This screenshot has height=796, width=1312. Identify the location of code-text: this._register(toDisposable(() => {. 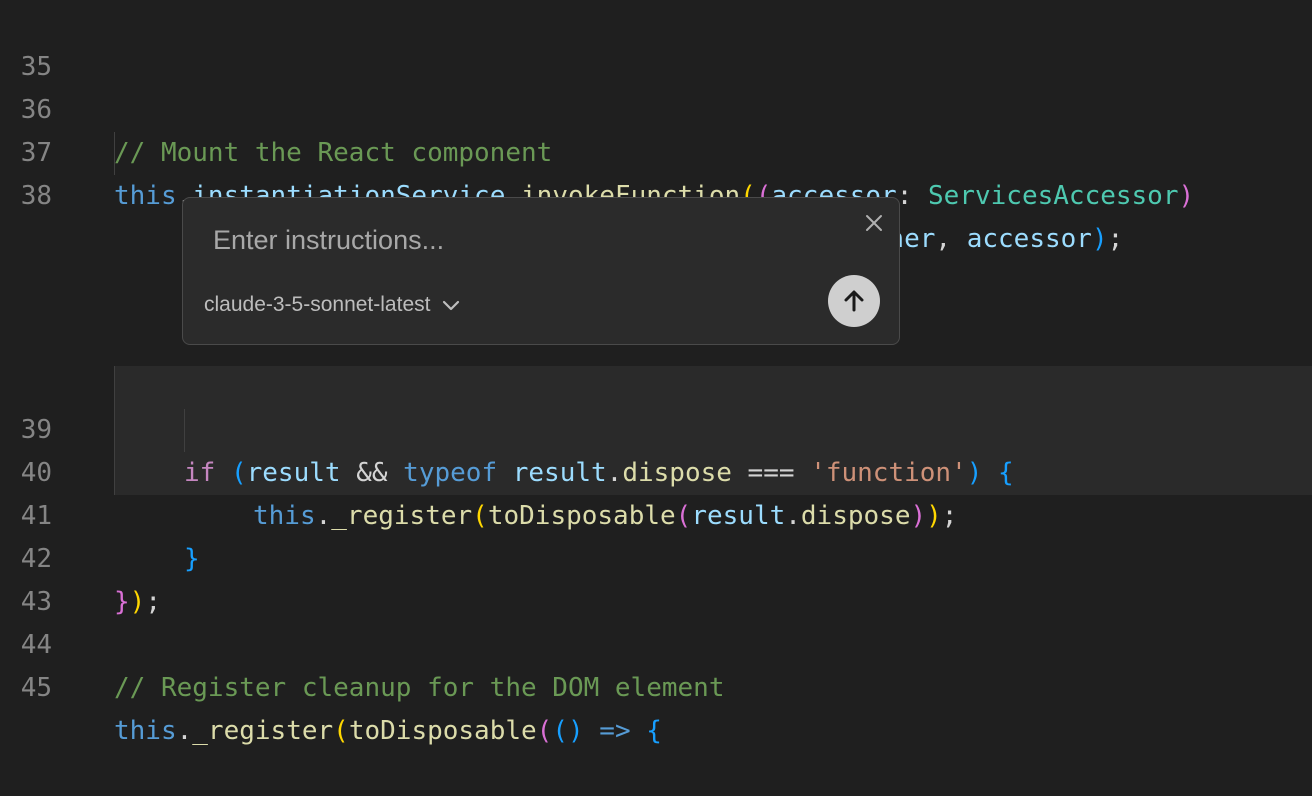
(388, 731).